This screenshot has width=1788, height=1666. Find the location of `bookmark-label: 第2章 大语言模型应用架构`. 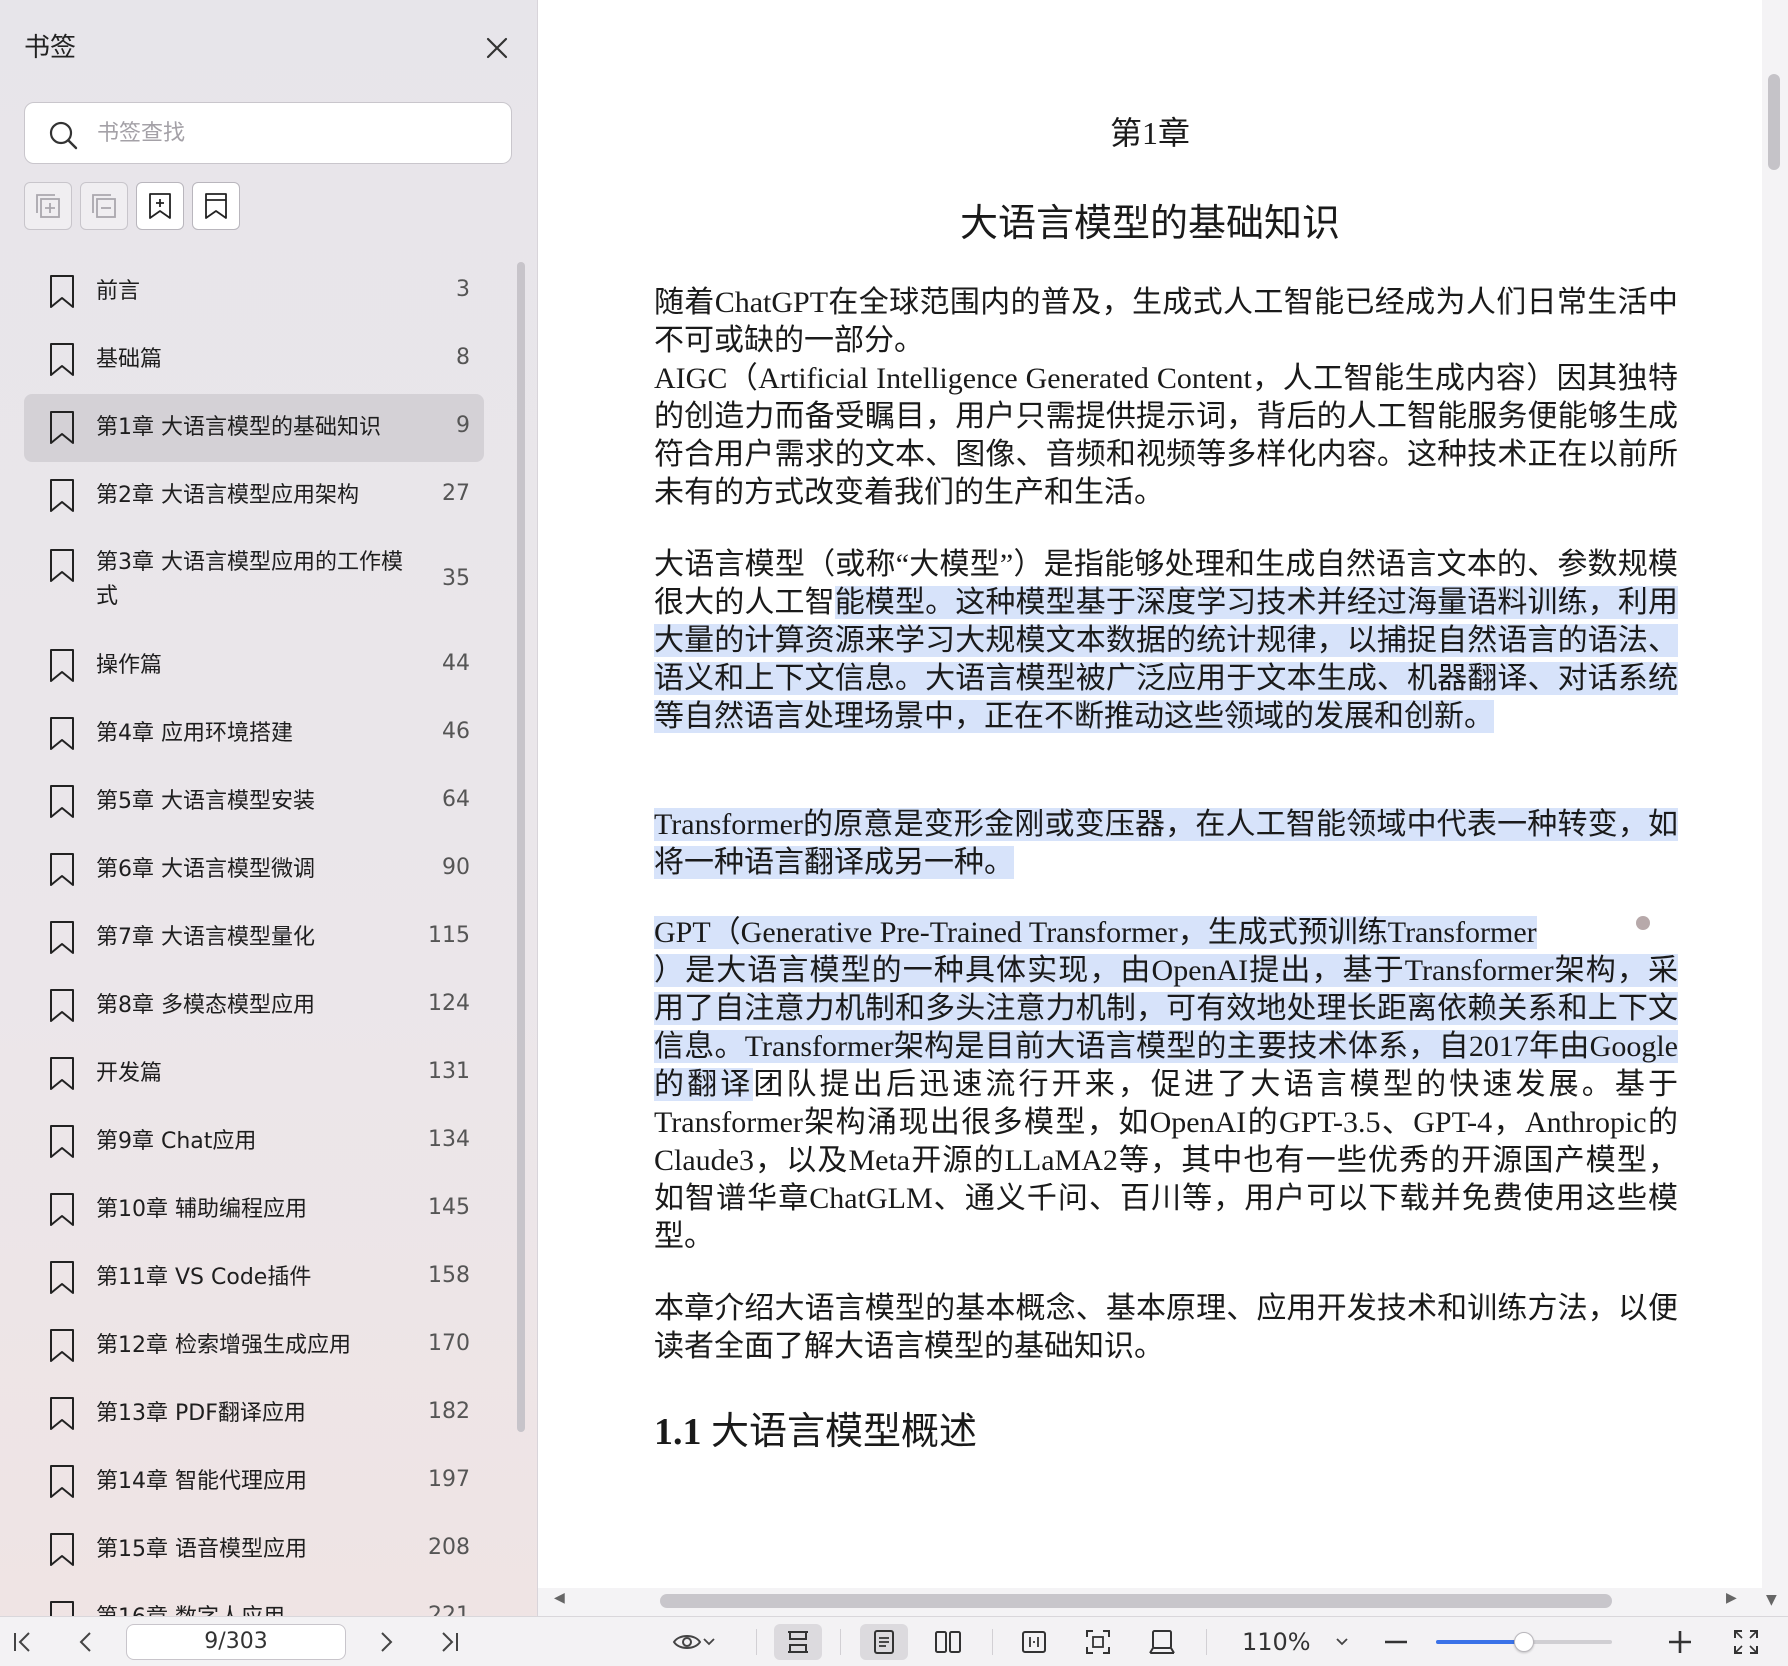

bookmark-label: 第2章 大语言模型应用架构 is located at coordinates (227, 495).